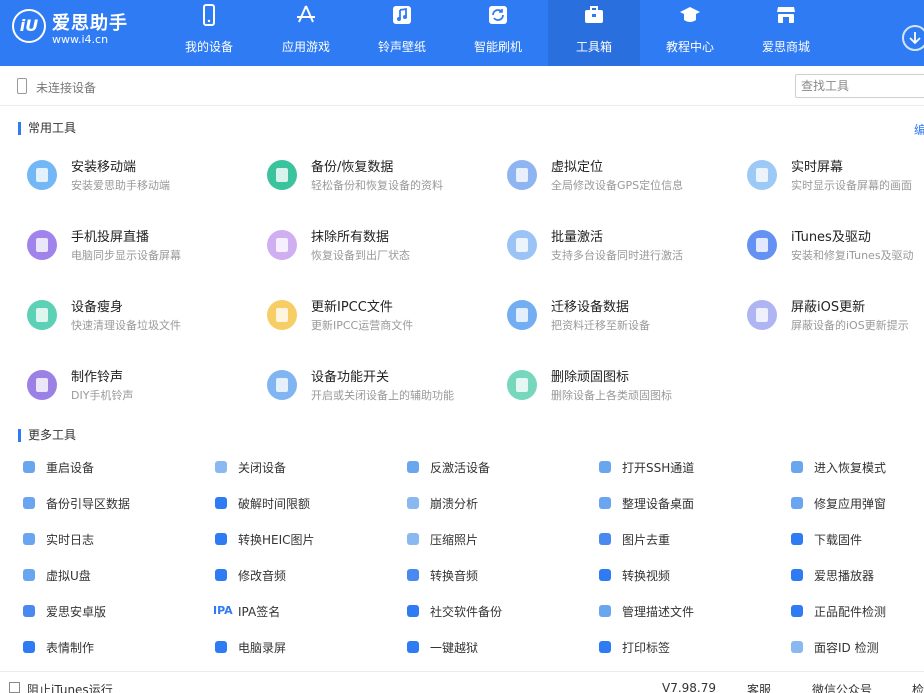 This screenshot has width=924, height=693. What do you see at coordinates (495, 467) in the screenshot?
I see `more-tool-deactivate: 反激活设备` at bounding box center [495, 467].